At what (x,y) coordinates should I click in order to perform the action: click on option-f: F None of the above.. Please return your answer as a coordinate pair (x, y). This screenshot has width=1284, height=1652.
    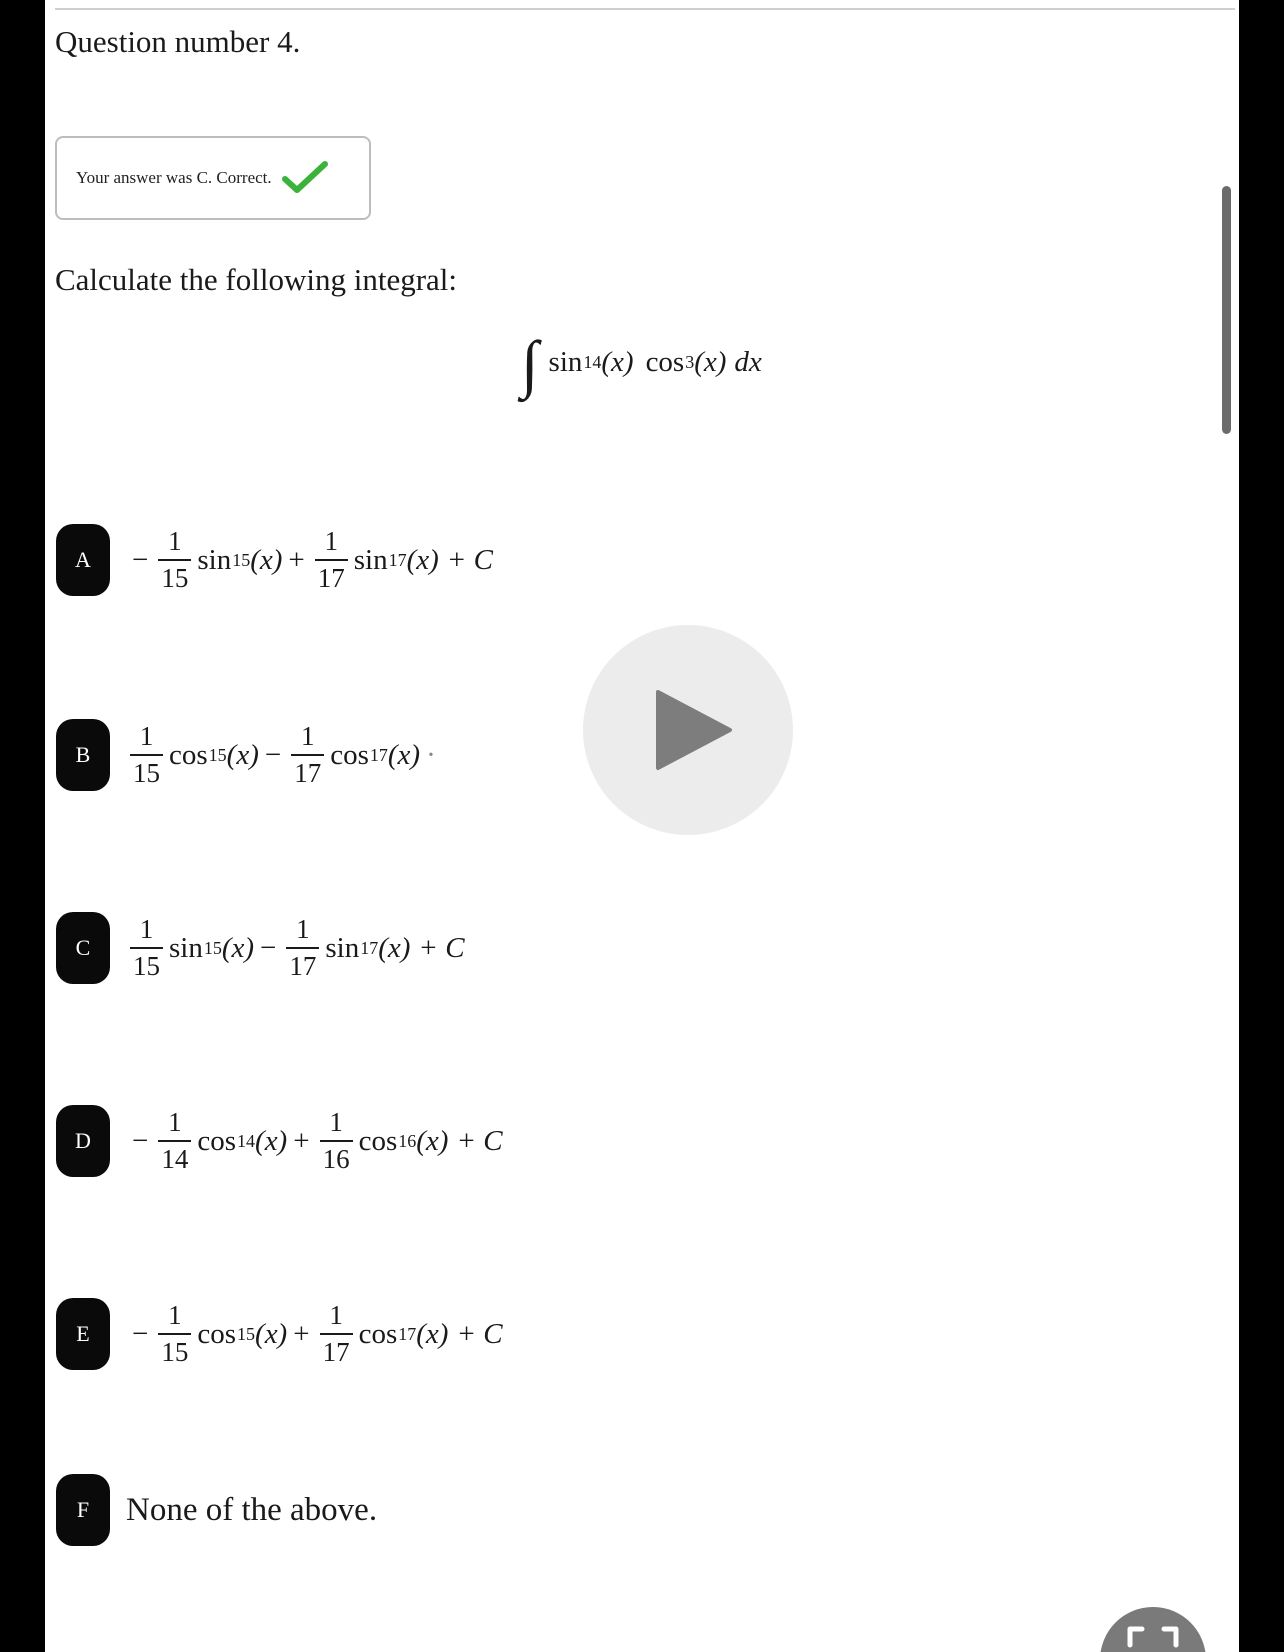
    Looking at the image, I should click on (216, 1510).